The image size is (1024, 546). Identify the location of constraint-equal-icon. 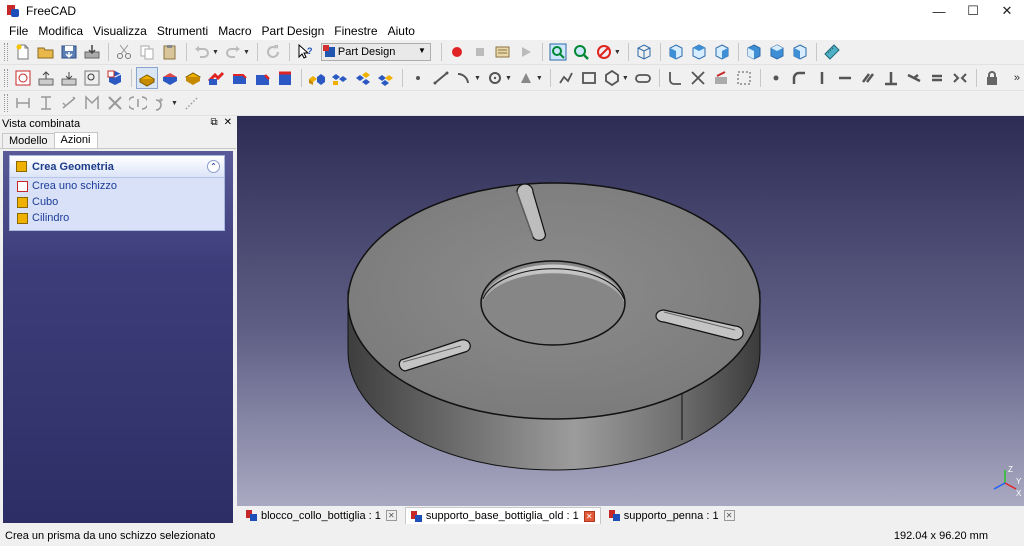
(937, 78).